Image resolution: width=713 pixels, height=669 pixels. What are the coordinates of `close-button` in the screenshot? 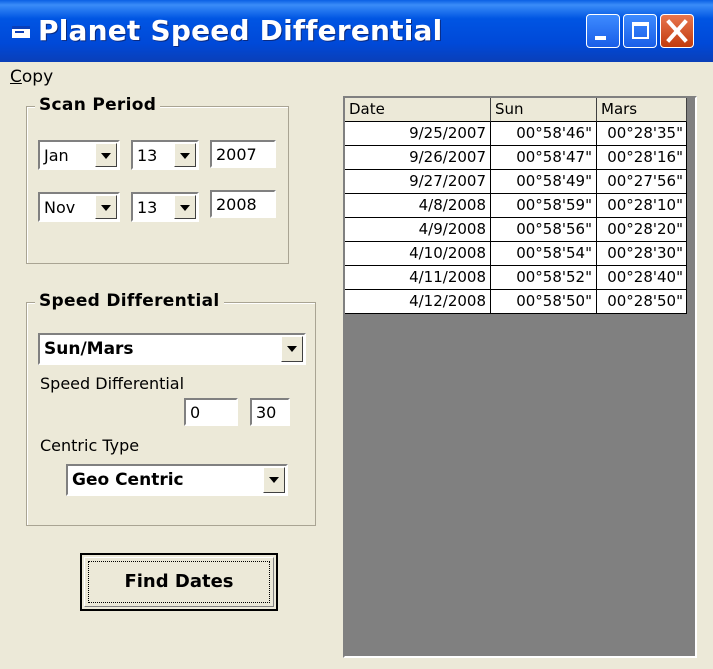 It's located at (677, 31).